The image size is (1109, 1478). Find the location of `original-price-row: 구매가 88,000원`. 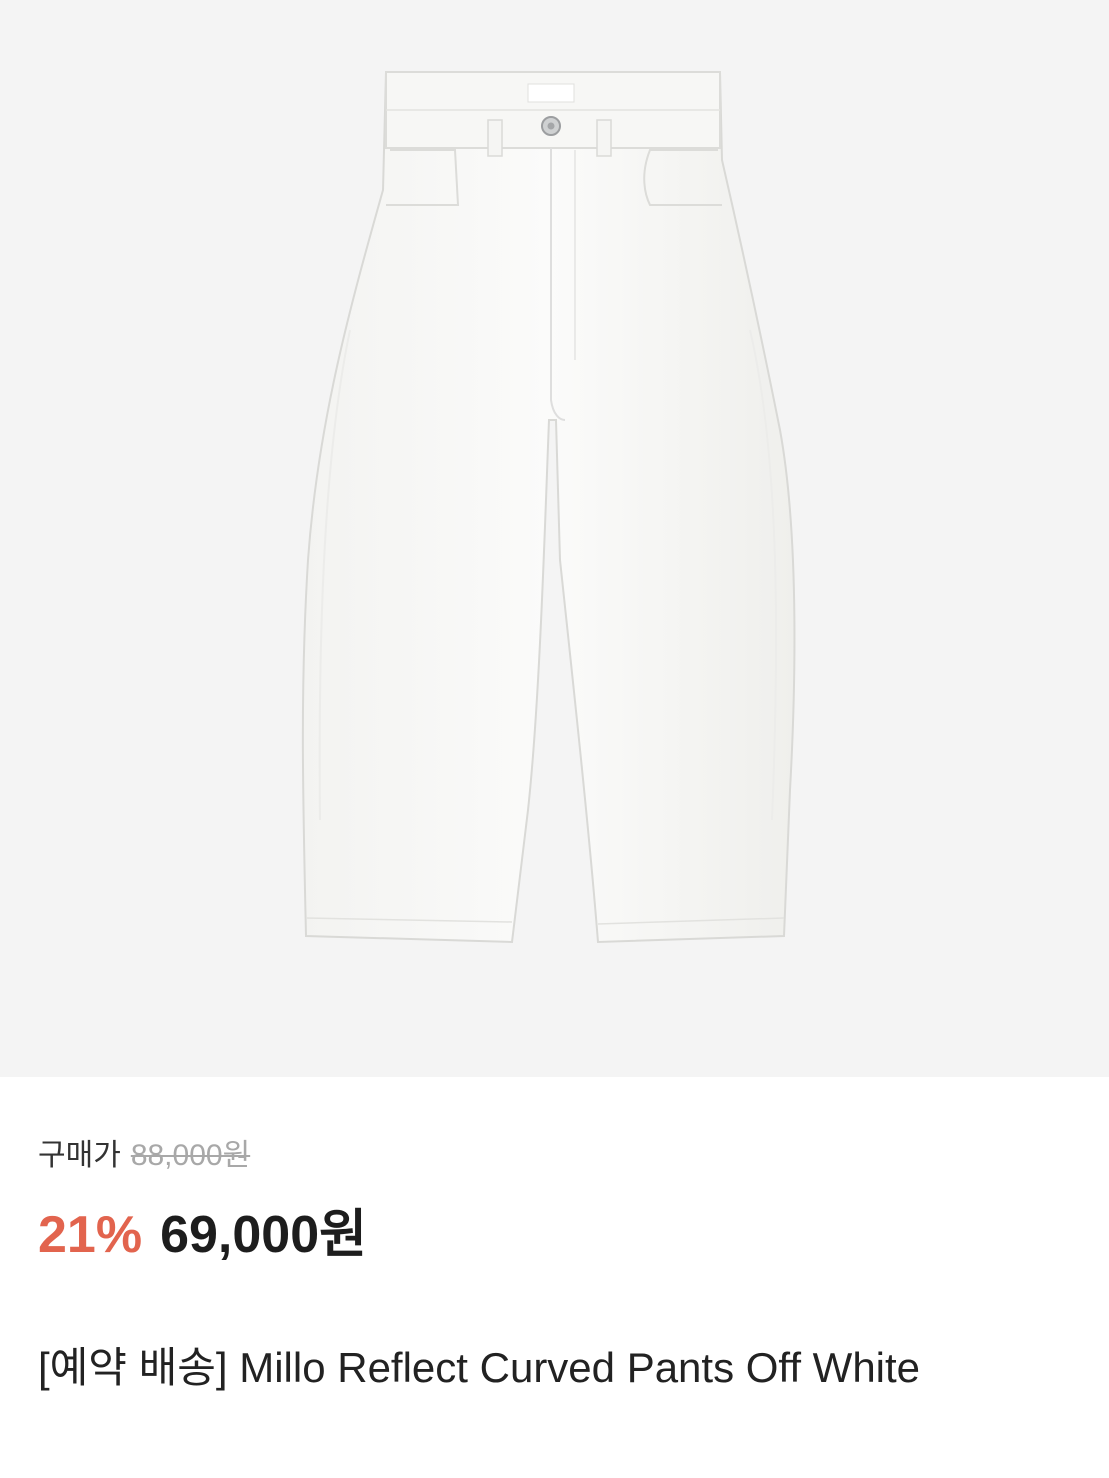

original-price-row: 구매가 88,000원 is located at coordinates (558, 1151).